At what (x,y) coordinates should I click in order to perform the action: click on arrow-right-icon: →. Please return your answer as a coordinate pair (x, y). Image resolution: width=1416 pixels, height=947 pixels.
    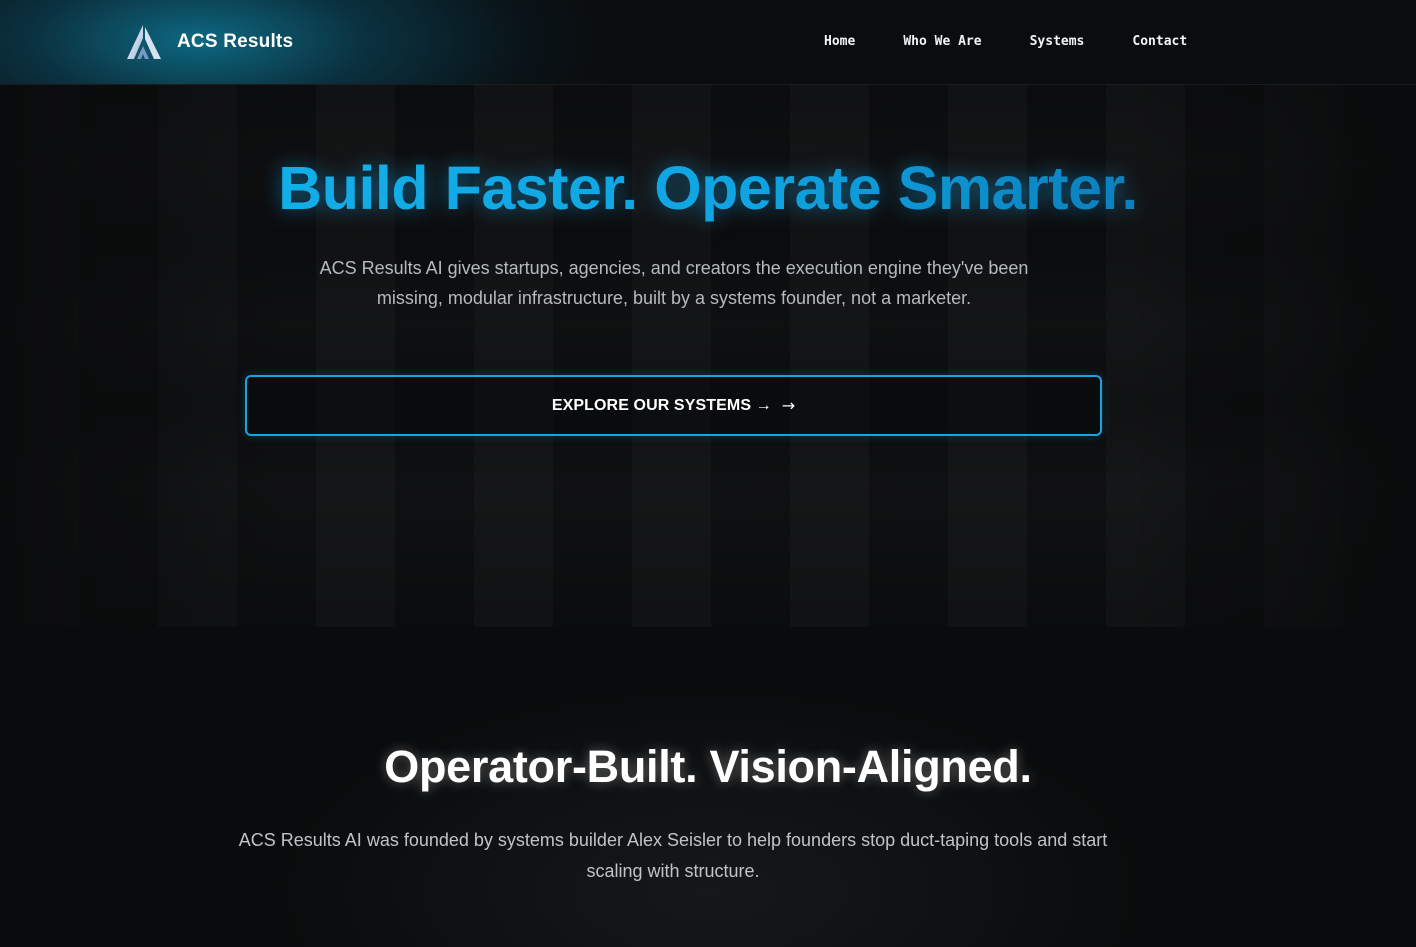
    Looking at the image, I should click on (788, 405).